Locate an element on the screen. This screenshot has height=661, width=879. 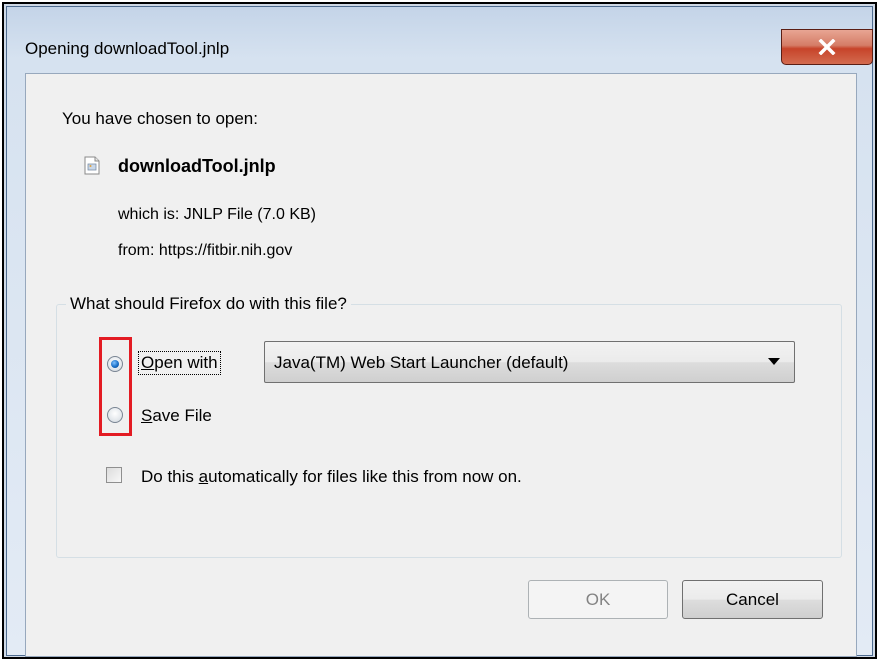
file-source: from: https://fitbir.nih.gov is located at coordinates (205, 251).